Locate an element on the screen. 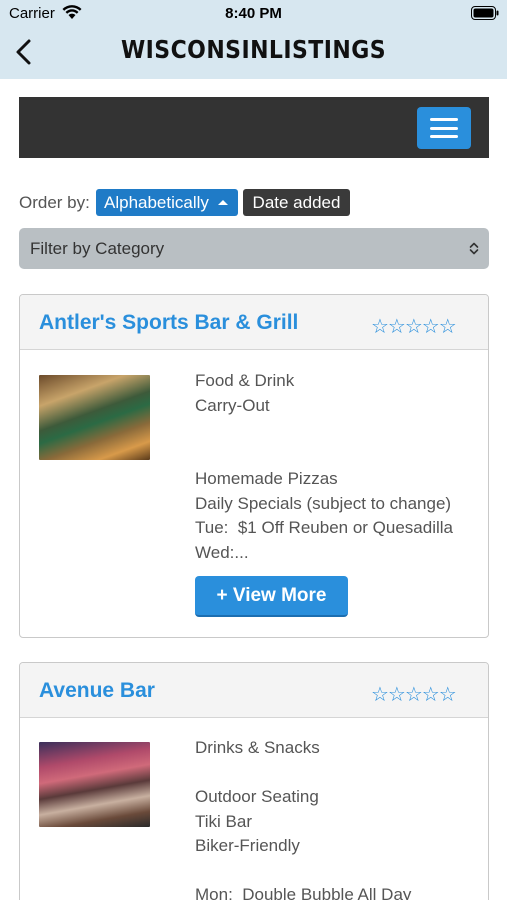  listing-title-link: Antler's Sports Bar & Grill is located at coordinates (168, 323).